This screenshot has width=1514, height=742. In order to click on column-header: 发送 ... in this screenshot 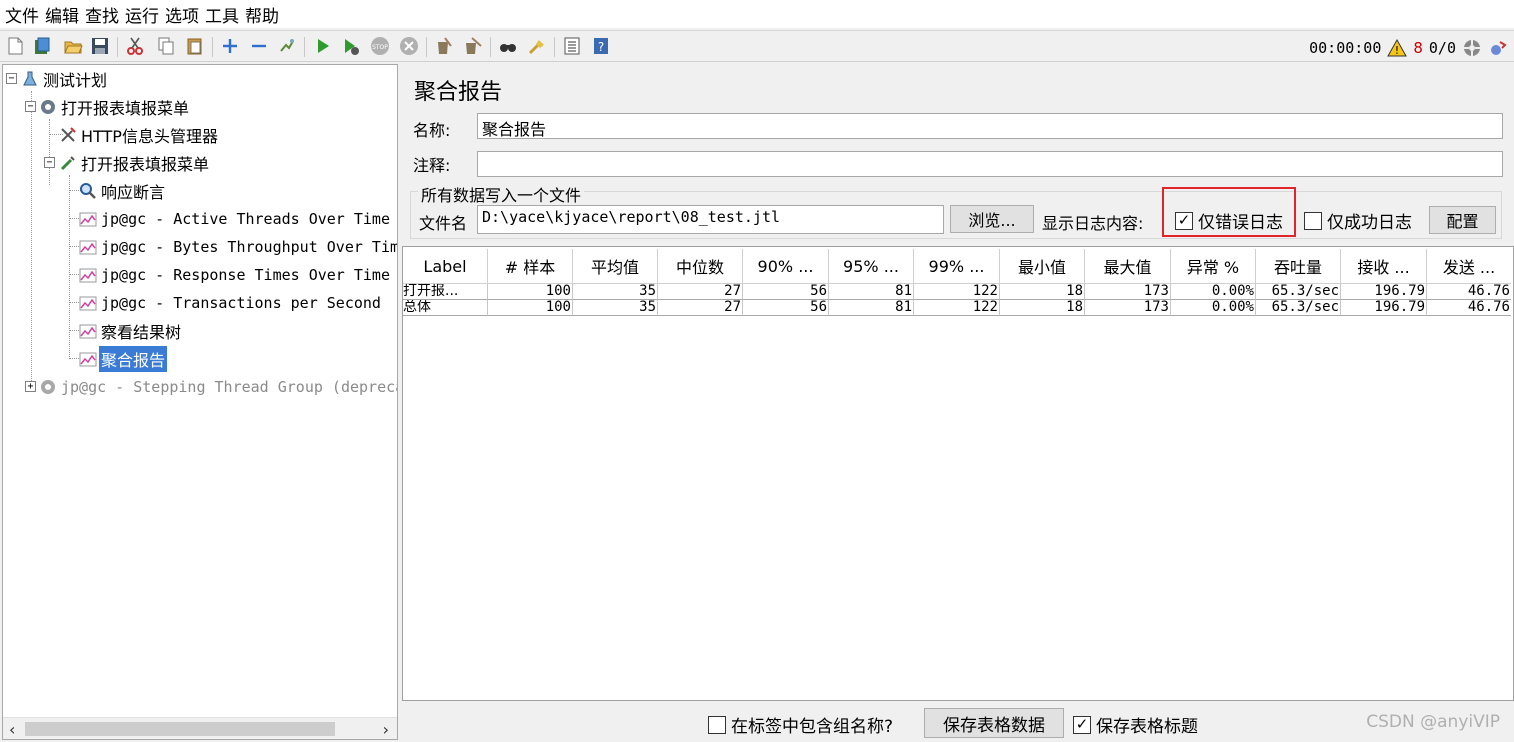, I will do `click(1469, 266)`.